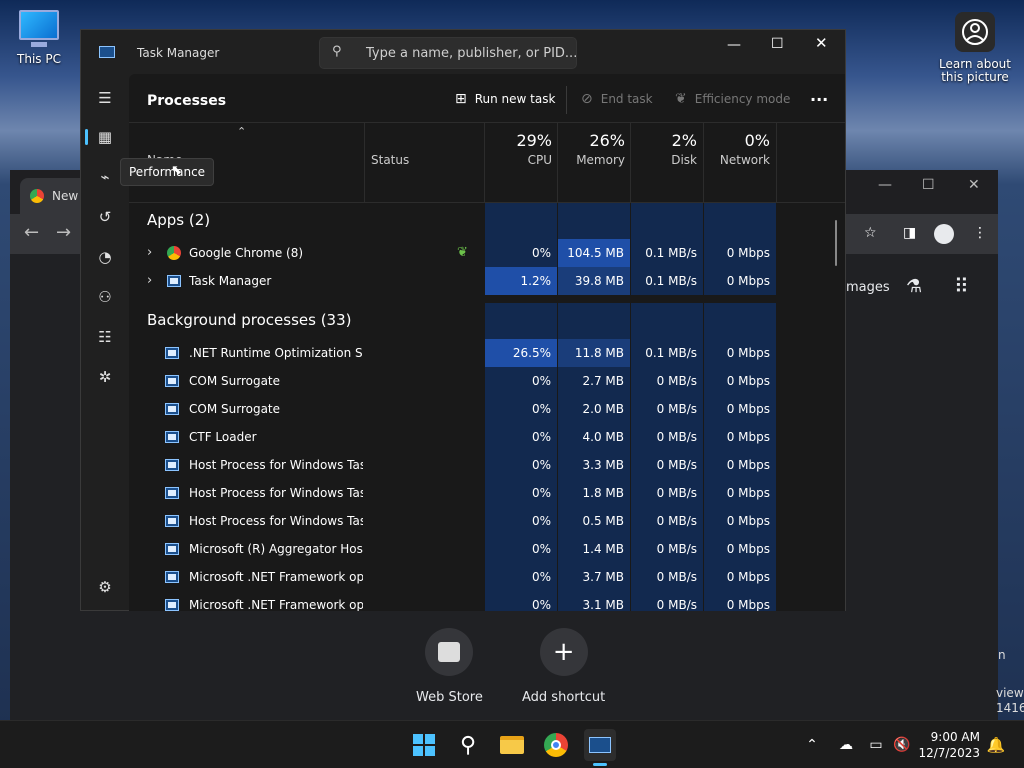 This screenshot has width=1024, height=768. What do you see at coordinates (105, 337) in the screenshot?
I see `details-icon: ☷` at bounding box center [105, 337].